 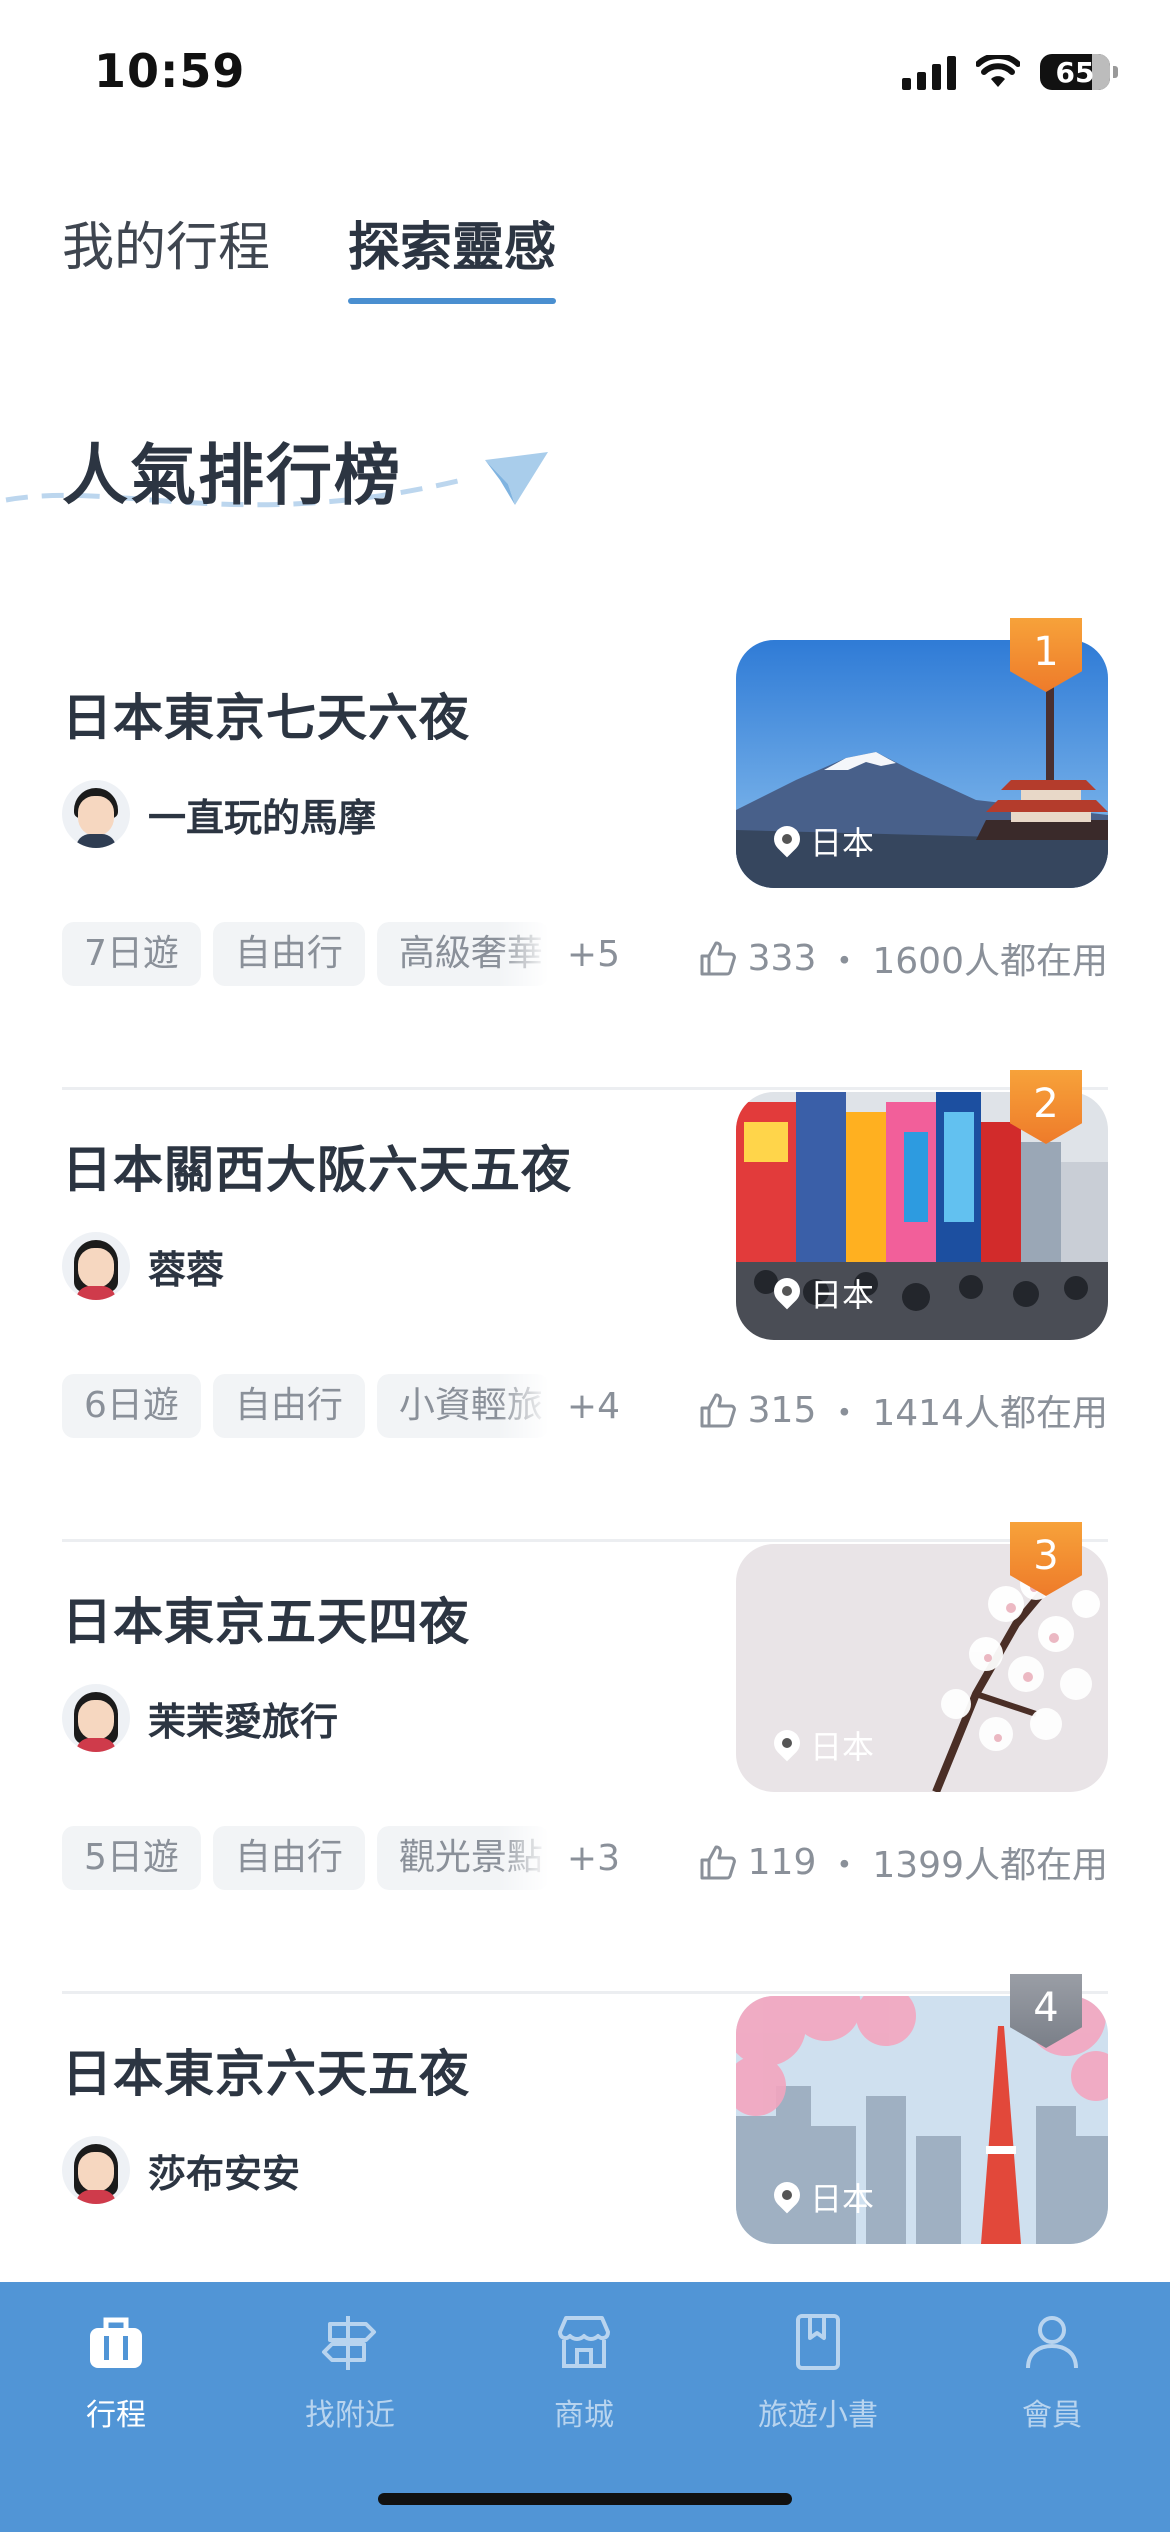 I want to click on battery-level: 65, so click(x=1075, y=72).